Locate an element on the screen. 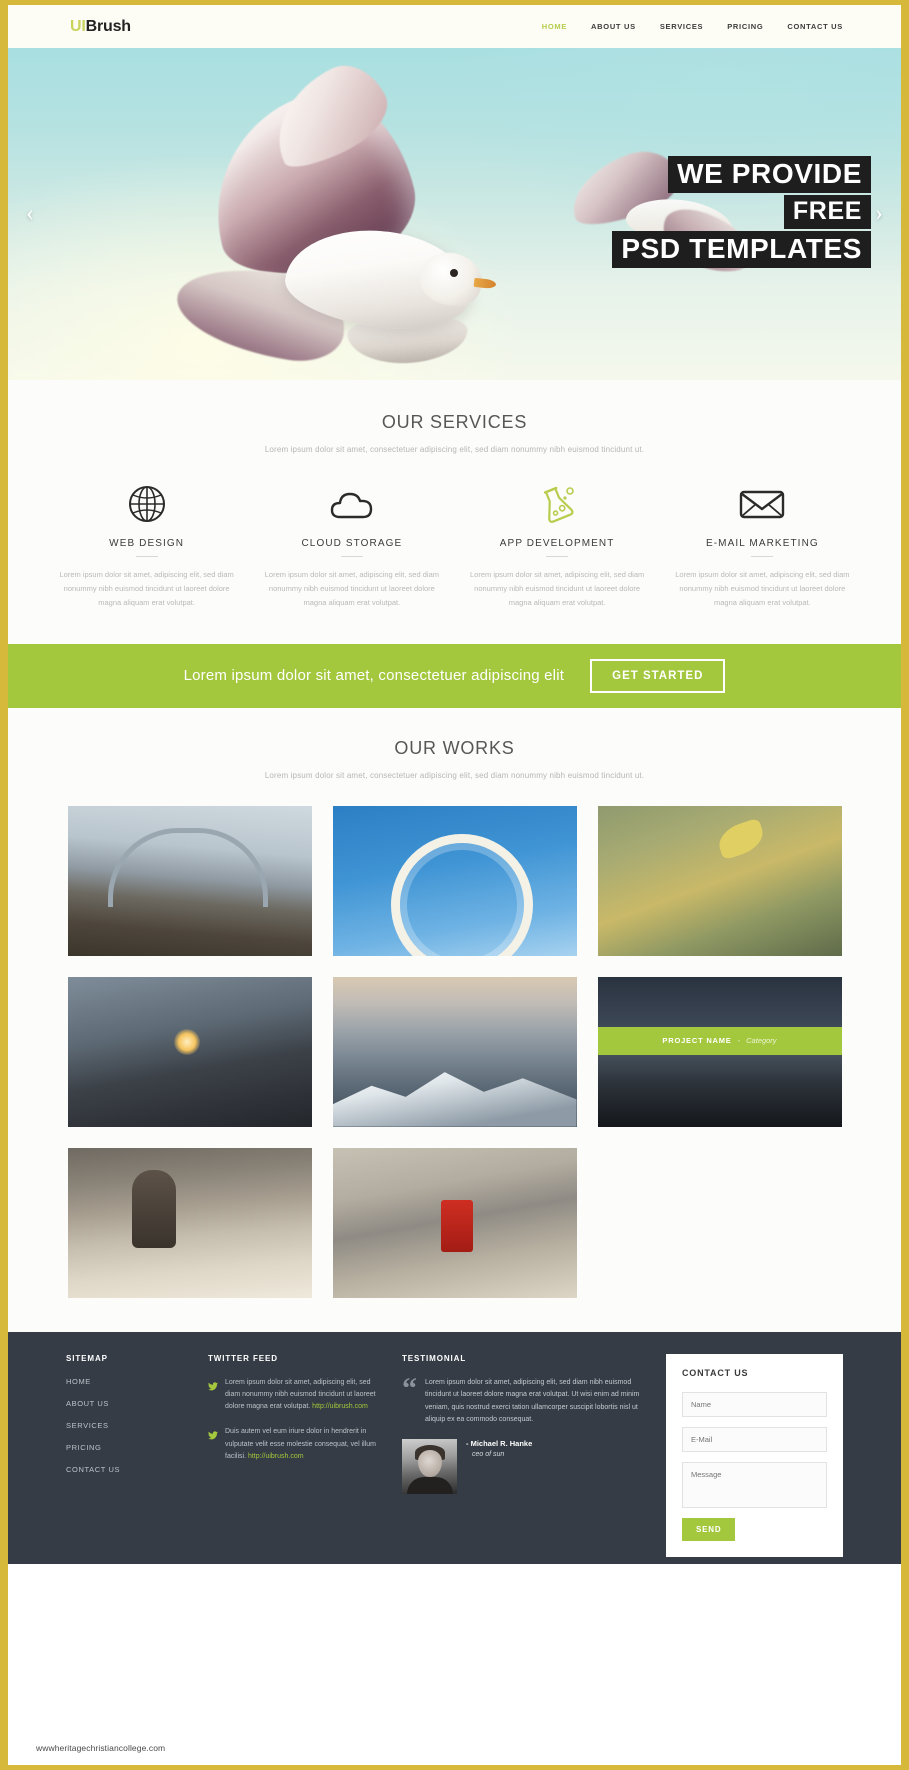 This screenshot has width=909, height=1770. work-tile-ferris-wheel is located at coordinates (454, 880).